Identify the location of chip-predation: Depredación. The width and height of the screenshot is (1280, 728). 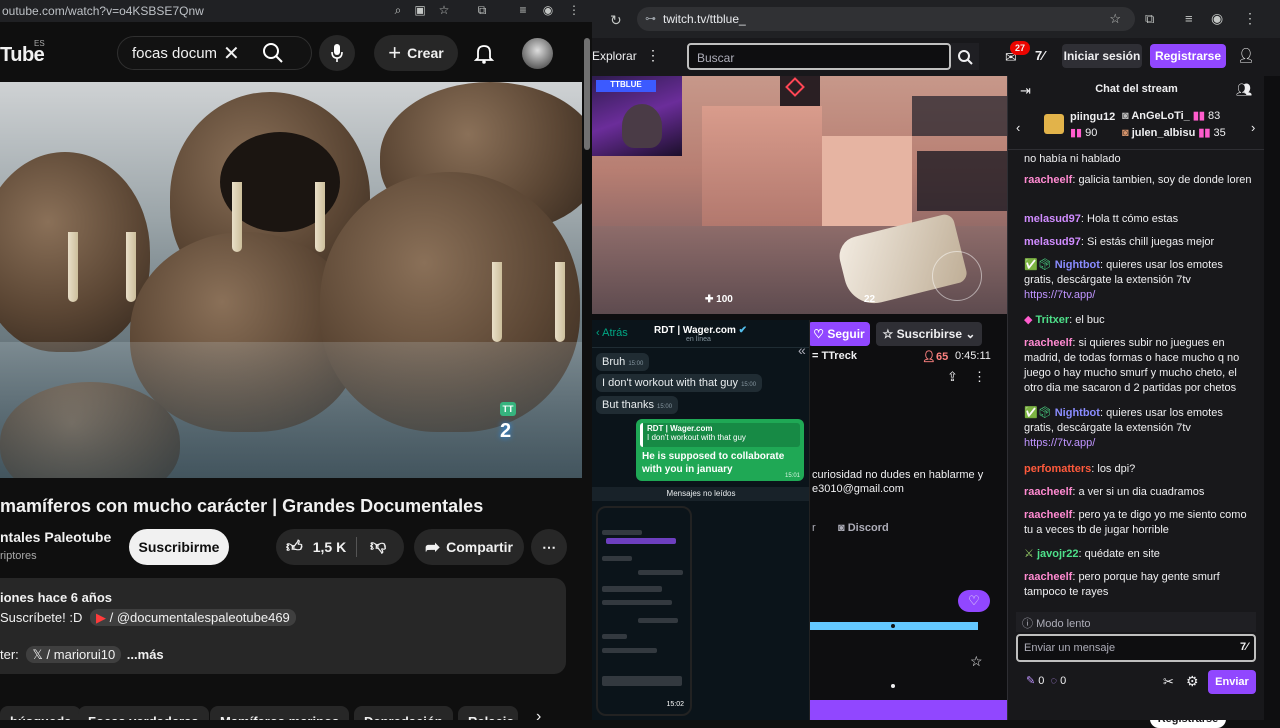
(403, 713).